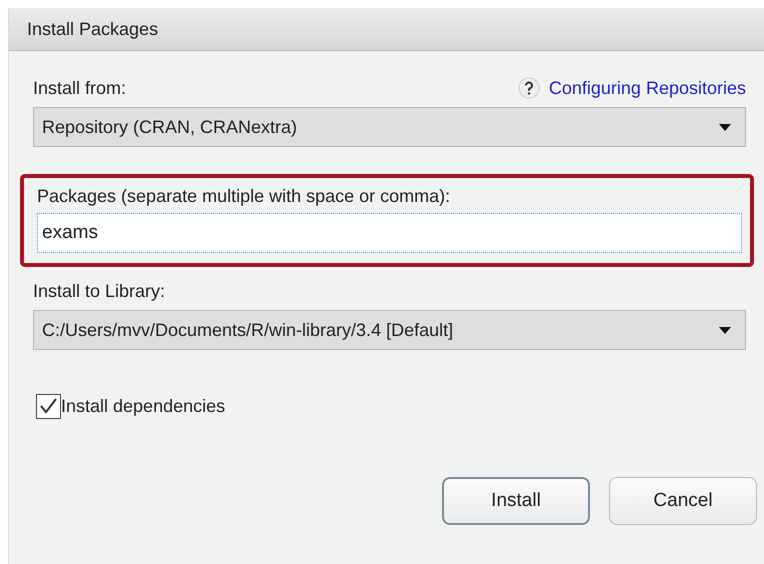  I want to click on library-dropdown: C:/Users/mvv/Documents/R/win-library/3.4 [Default], so click(389, 330).